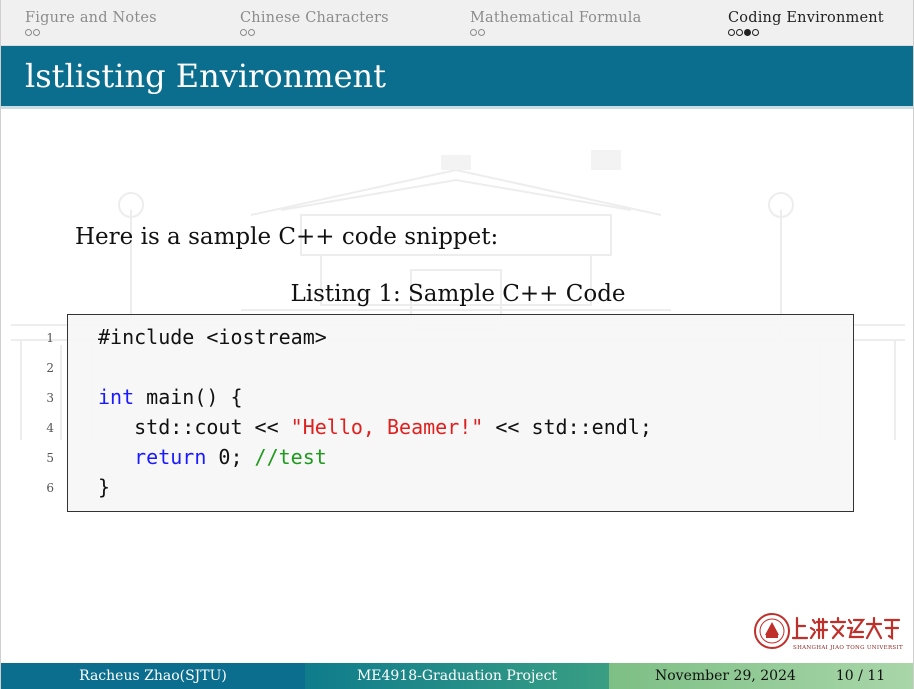 The height and width of the screenshot is (689, 914). I want to click on footer-author-segment: Racheus Zhao(SJTU), so click(153, 676).